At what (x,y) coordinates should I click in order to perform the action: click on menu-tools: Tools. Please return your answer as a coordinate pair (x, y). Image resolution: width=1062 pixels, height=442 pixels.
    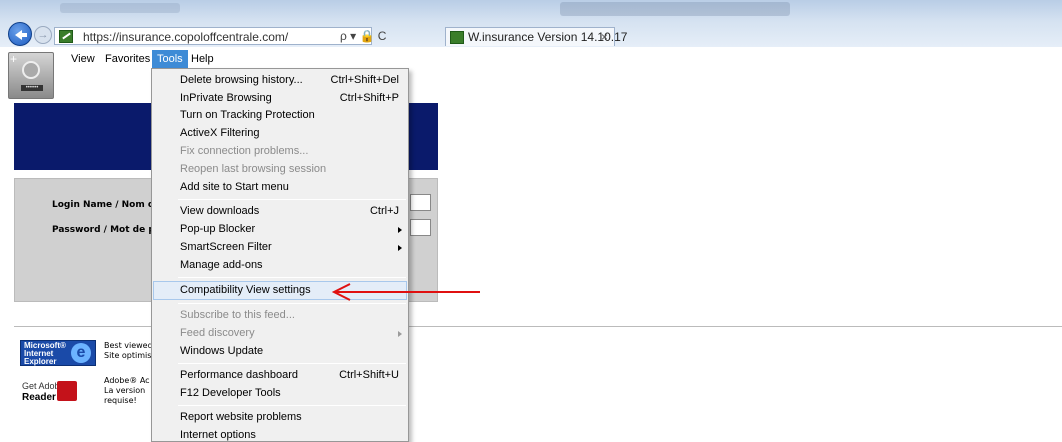
    Looking at the image, I should click on (170, 59).